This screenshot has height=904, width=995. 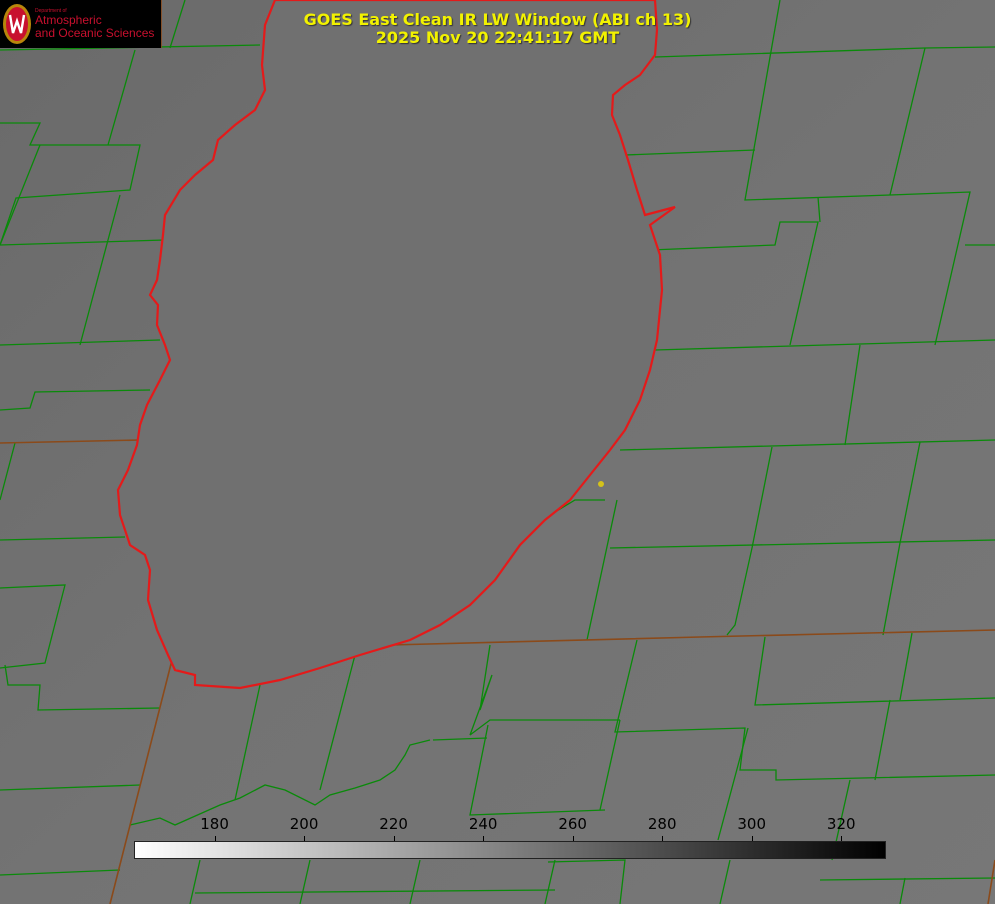 I want to click on colorbar-tick-label: 320, so click(x=841, y=824).